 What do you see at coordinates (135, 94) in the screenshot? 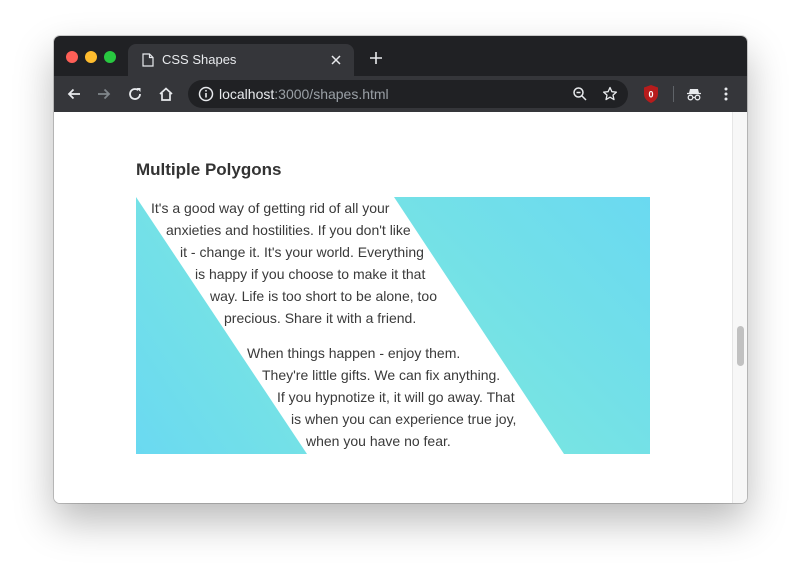
I see `reload-icon` at bounding box center [135, 94].